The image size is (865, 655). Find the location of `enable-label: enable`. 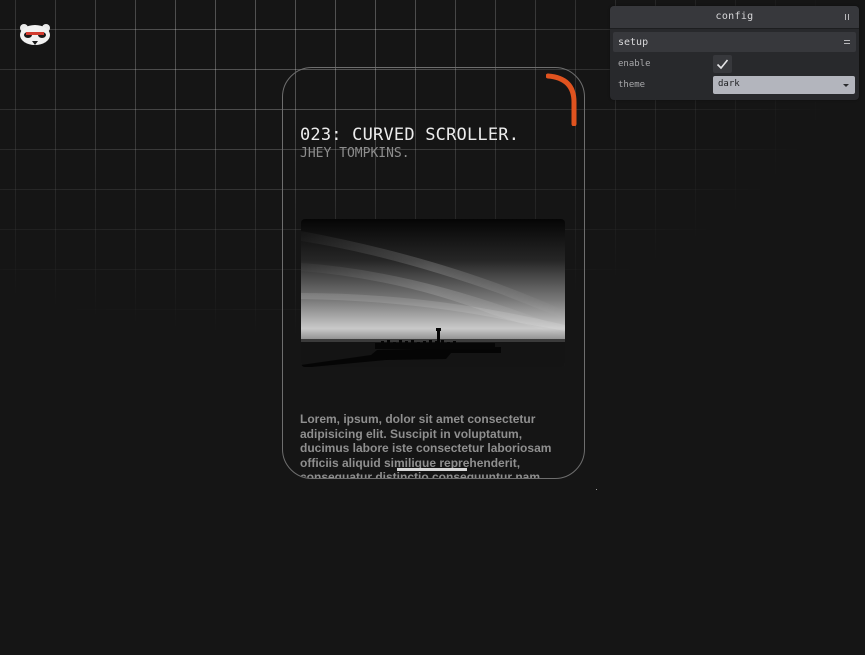

enable-label: enable is located at coordinates (634, 64).